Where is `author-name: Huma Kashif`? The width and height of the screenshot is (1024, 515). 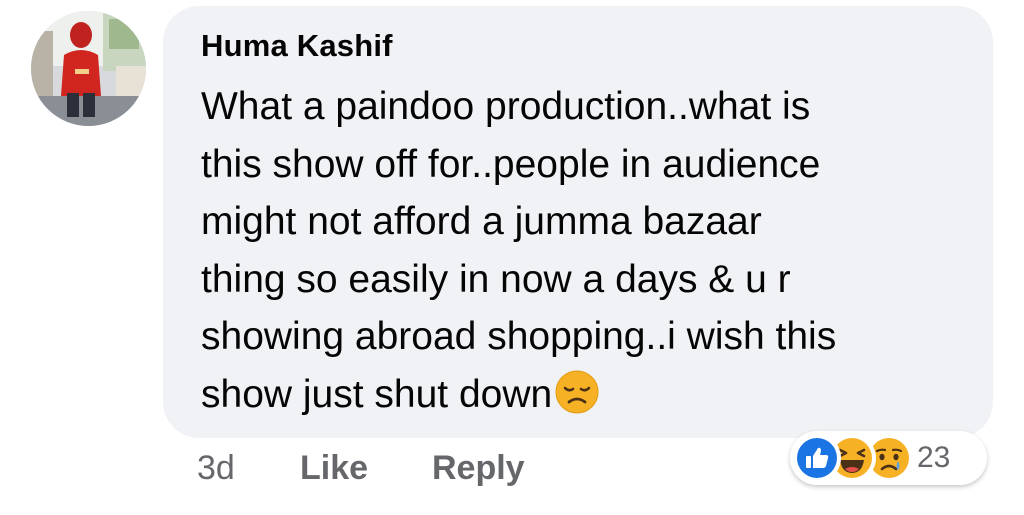 author-name: Huma Kashif is located at coordinates (297, 46).